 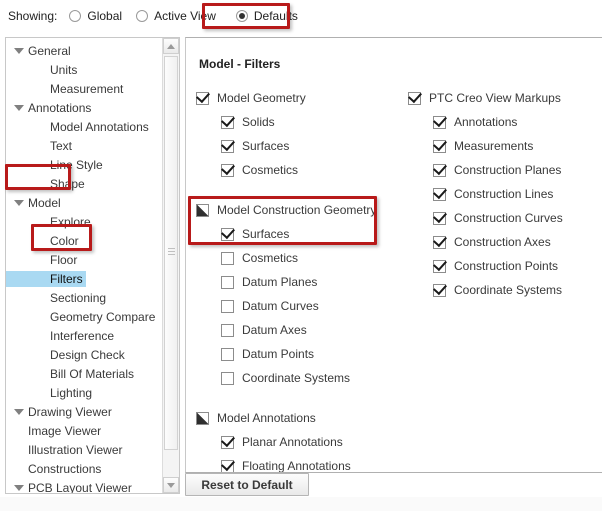 I want to click on tree-item-illustration-viewer: Illustration Viewer, so click(x=84, y=449).